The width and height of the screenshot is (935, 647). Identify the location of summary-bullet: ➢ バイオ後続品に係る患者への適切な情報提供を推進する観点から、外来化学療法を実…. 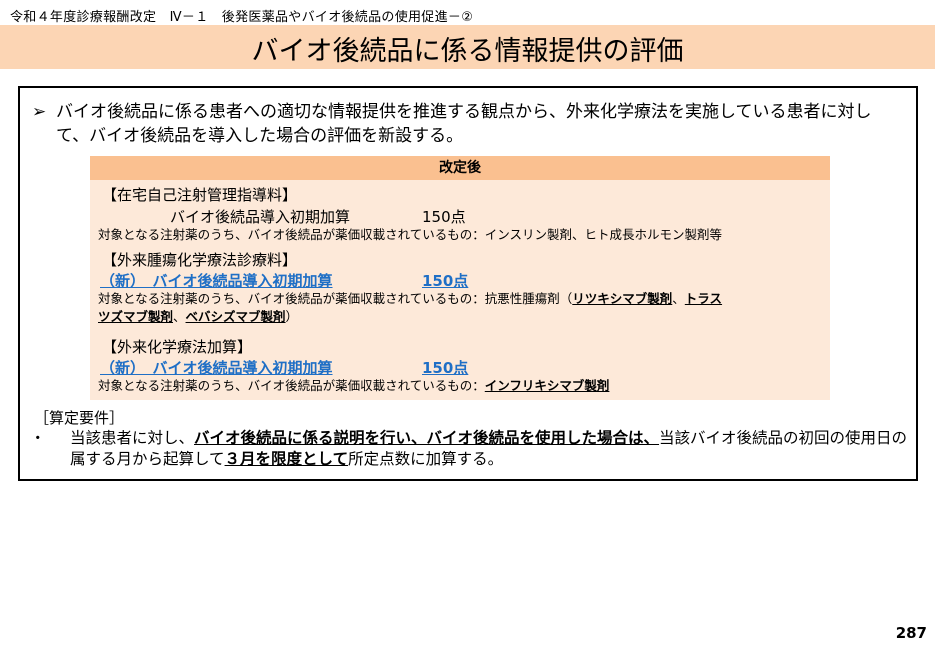
(467, 124).